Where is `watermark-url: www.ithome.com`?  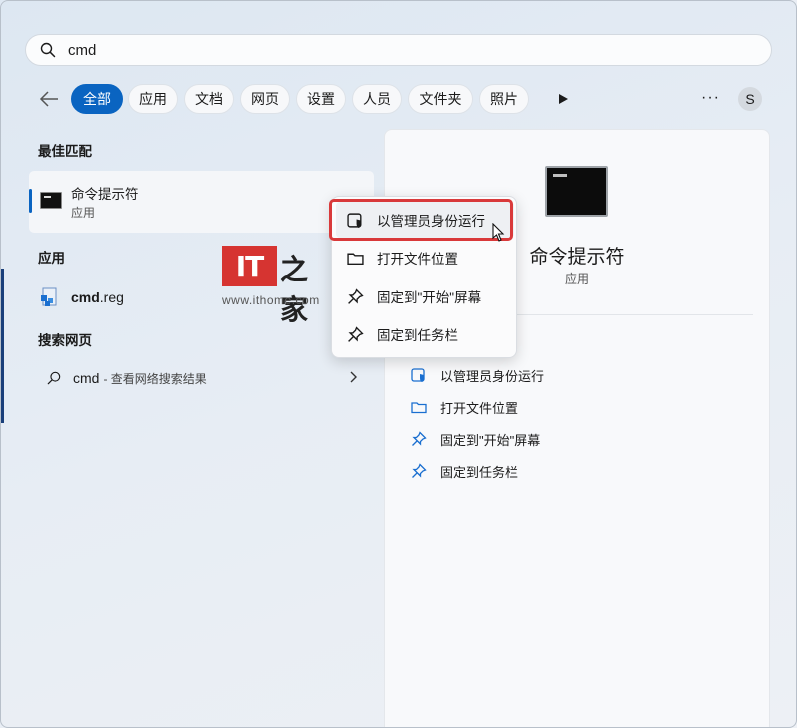
watermark-url: www.ithome.com is located at coordinates (271, 300).